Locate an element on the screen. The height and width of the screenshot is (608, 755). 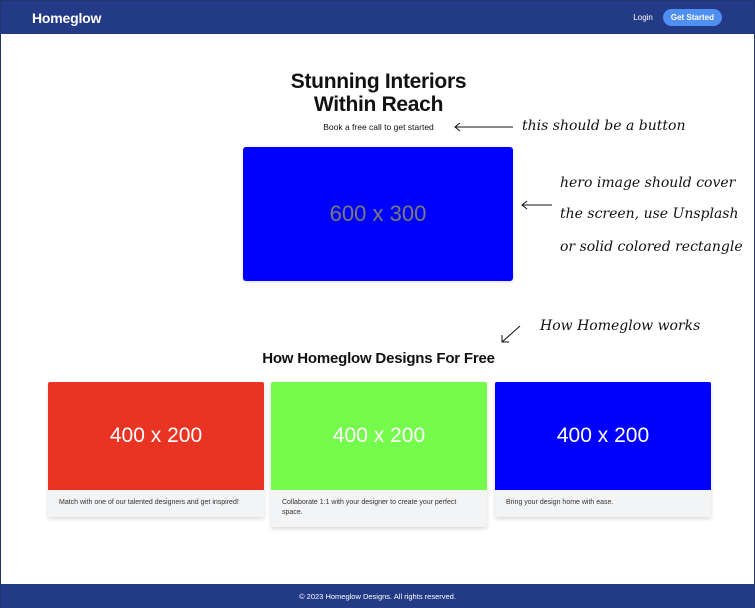
brand-logo: Homeglow is located at coordinates (66, 18).